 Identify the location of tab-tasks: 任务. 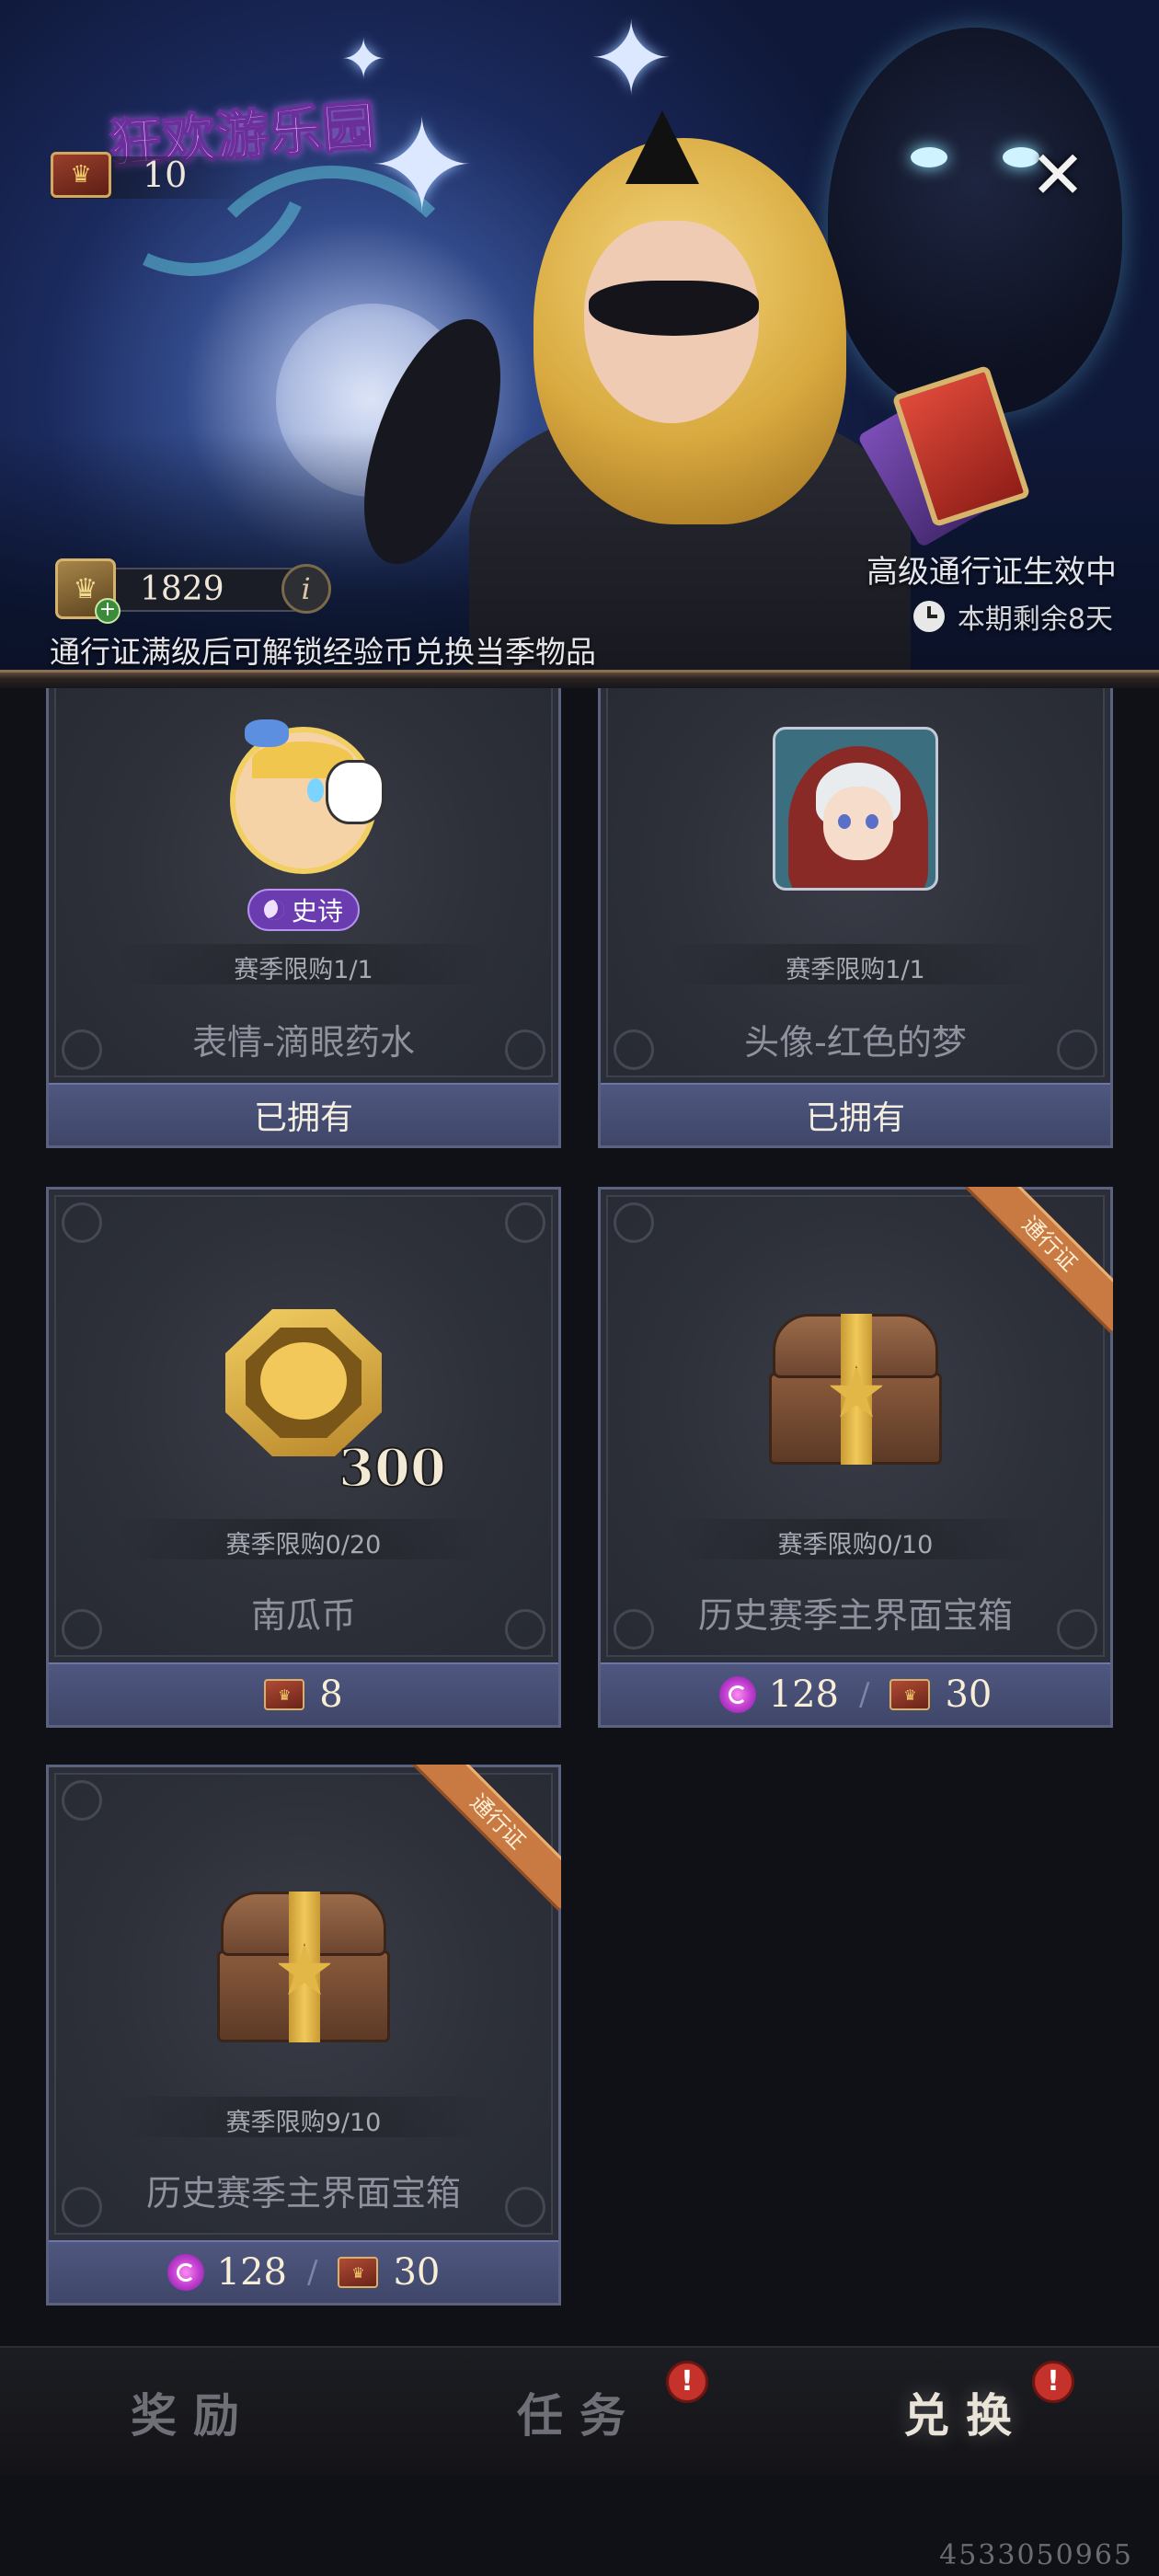
(579, 2412).